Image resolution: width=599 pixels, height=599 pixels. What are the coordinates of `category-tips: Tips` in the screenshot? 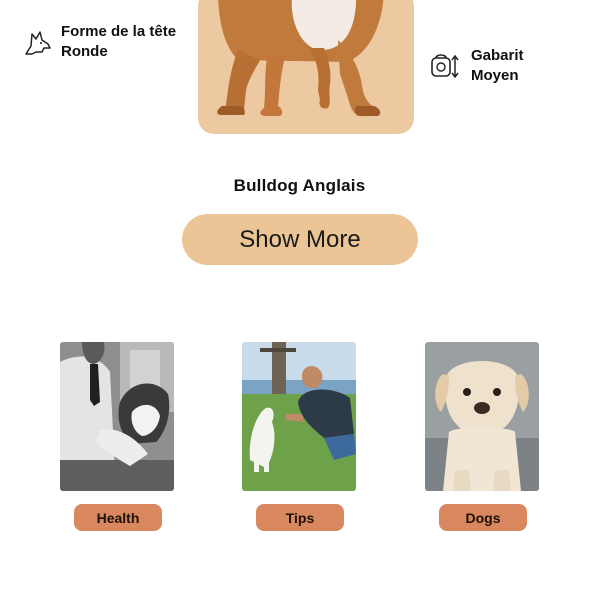 It's located at (300, 436).